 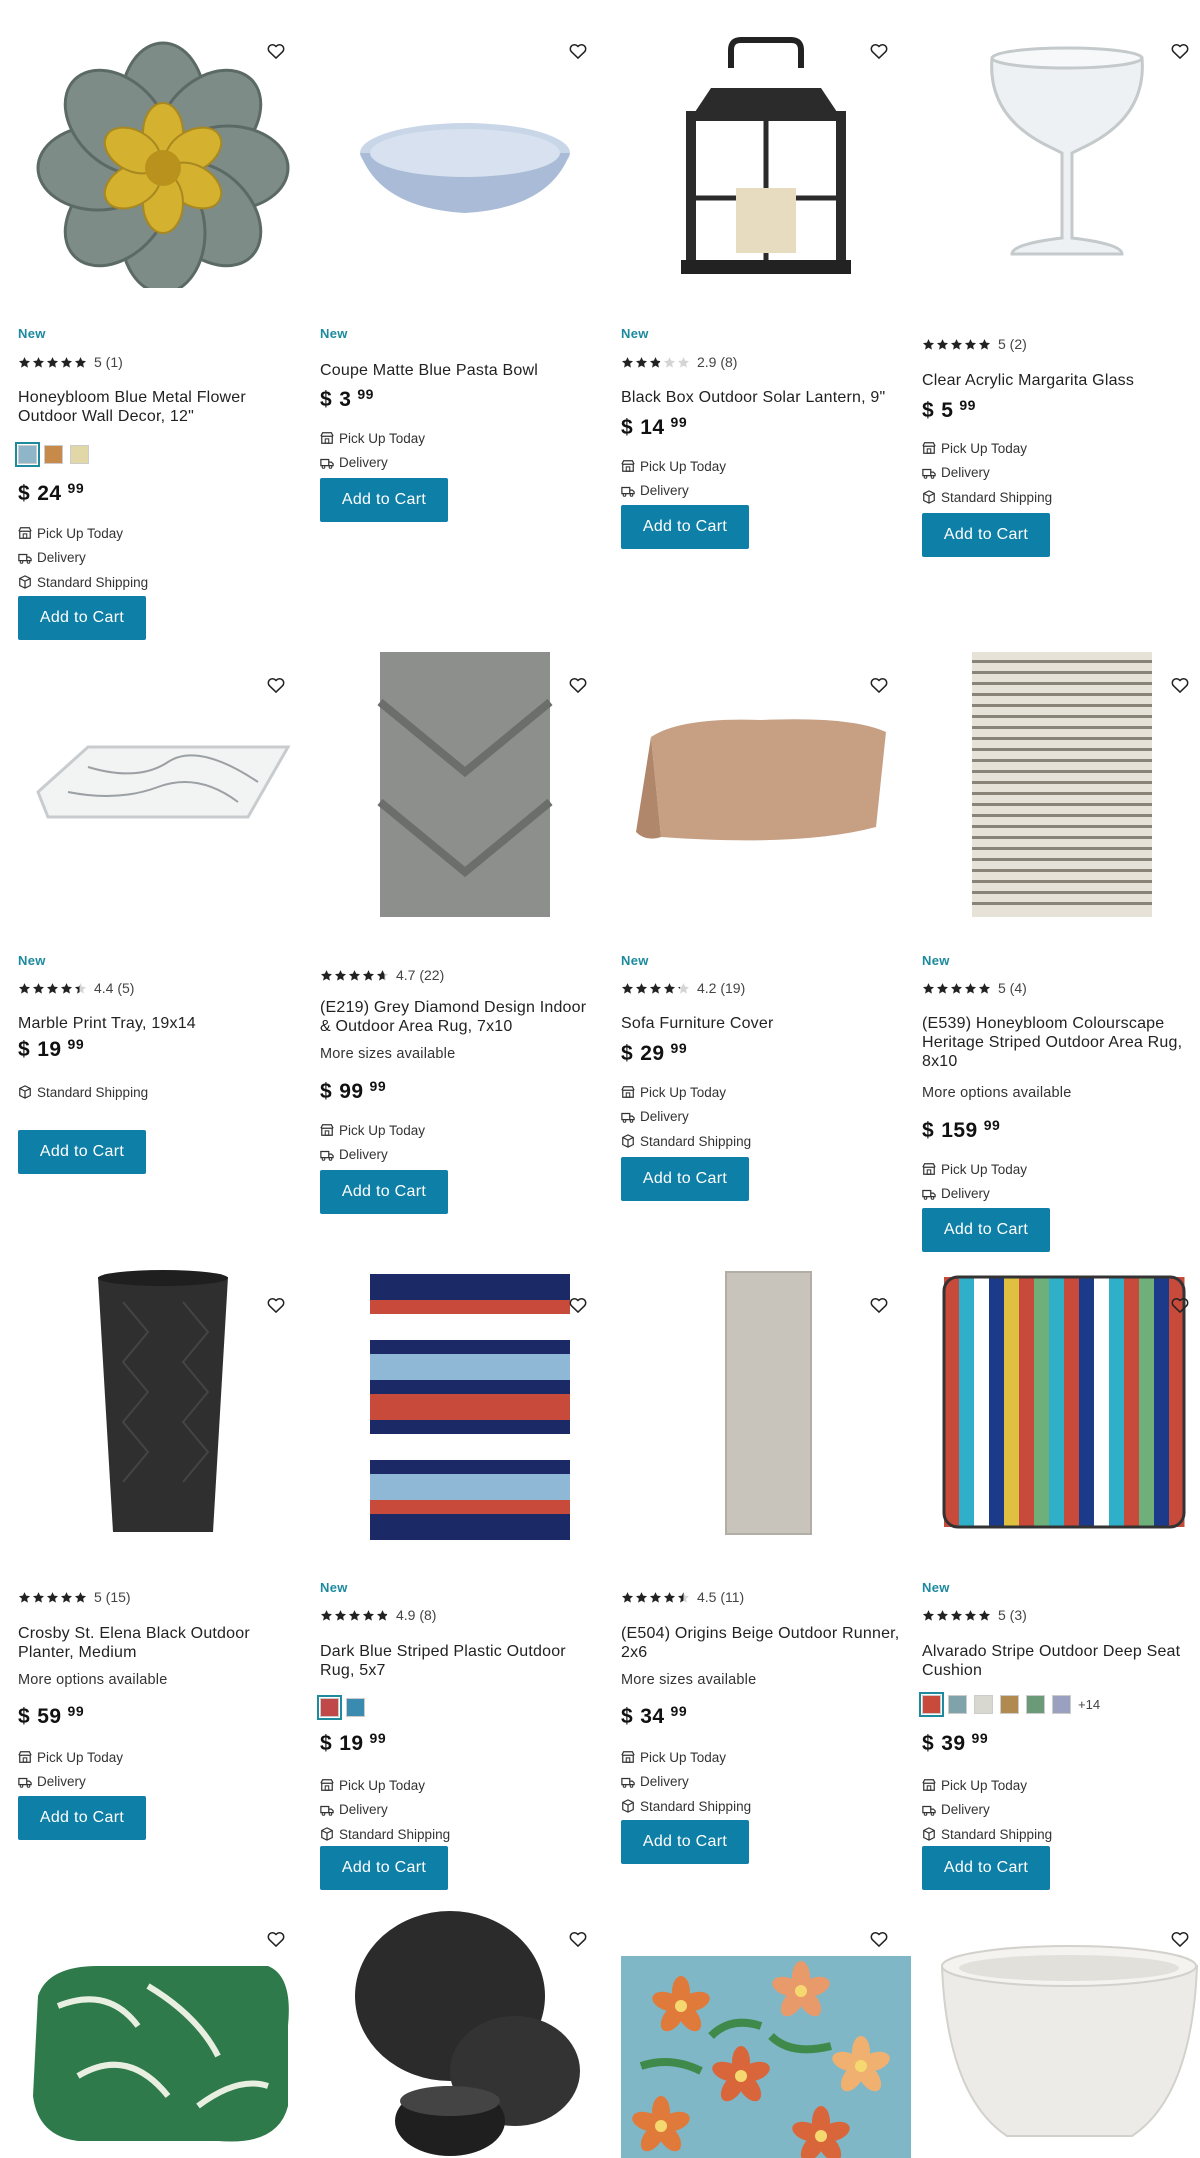 What do you see at coordinates (683, 988) in the screenshot?
I see `star-rating: 4.2 (19)` at bounding box center [683, 988].